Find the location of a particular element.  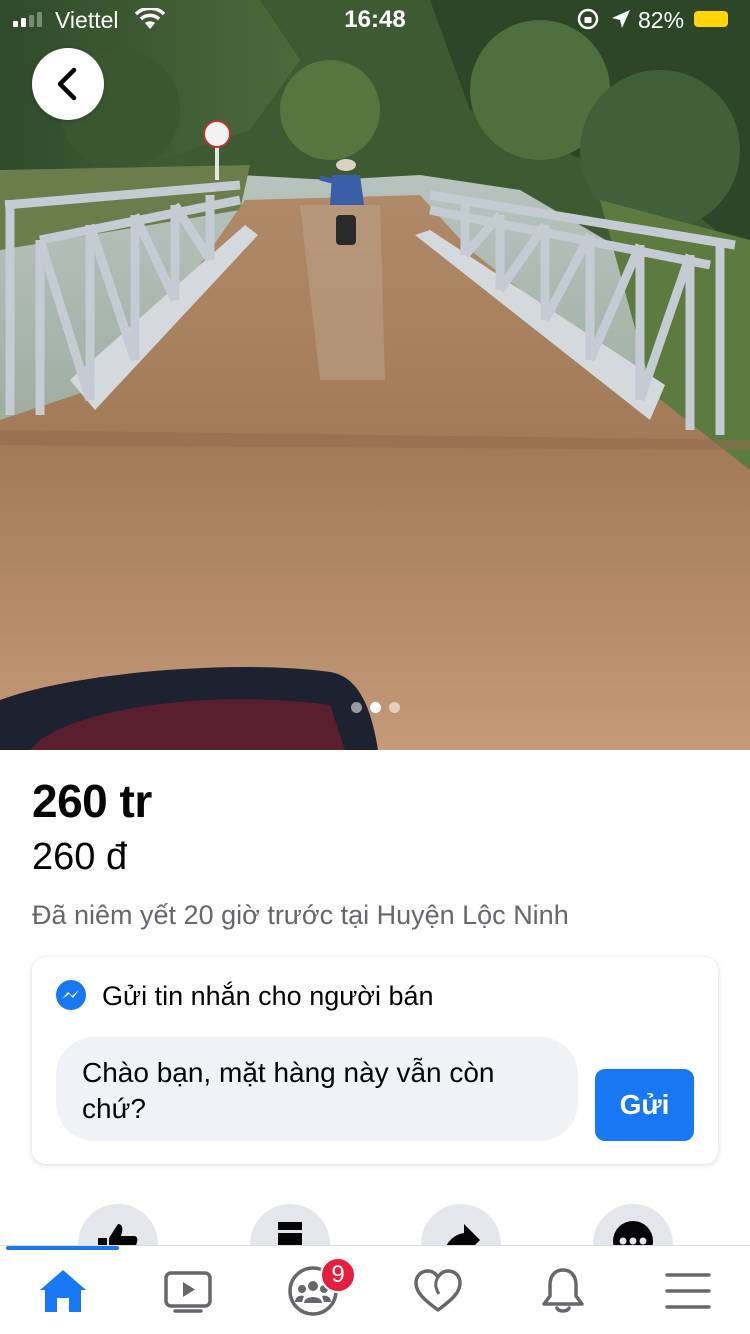

share-icon is located at coordinates (463, 1234).